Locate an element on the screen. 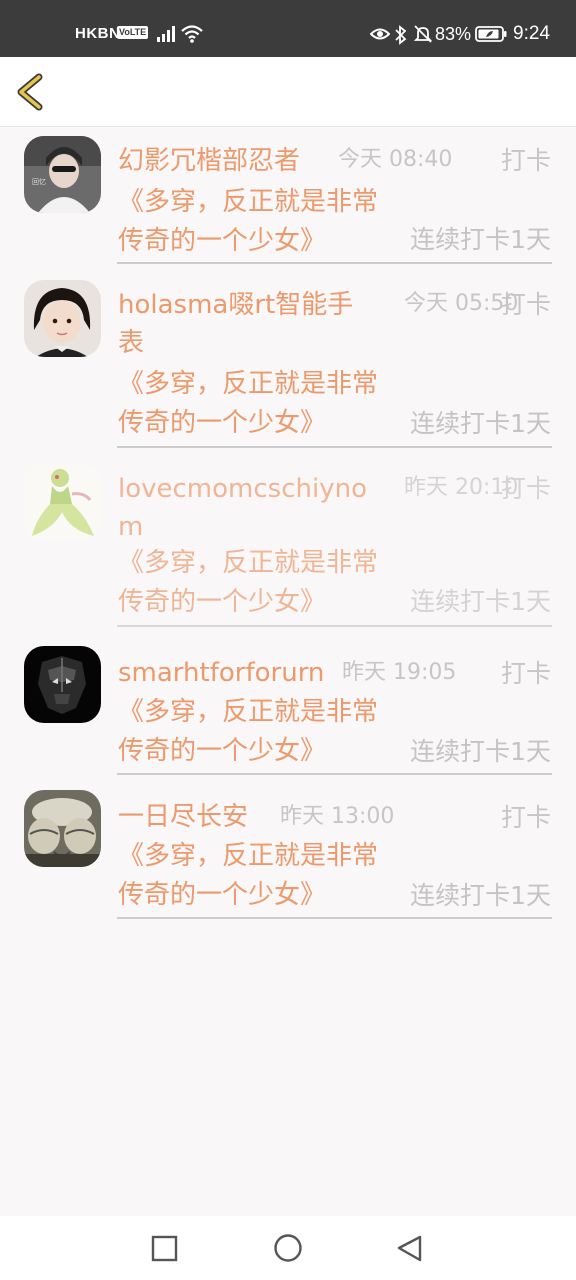  svg-text: 回忆 is located at coordinates (39, 181).